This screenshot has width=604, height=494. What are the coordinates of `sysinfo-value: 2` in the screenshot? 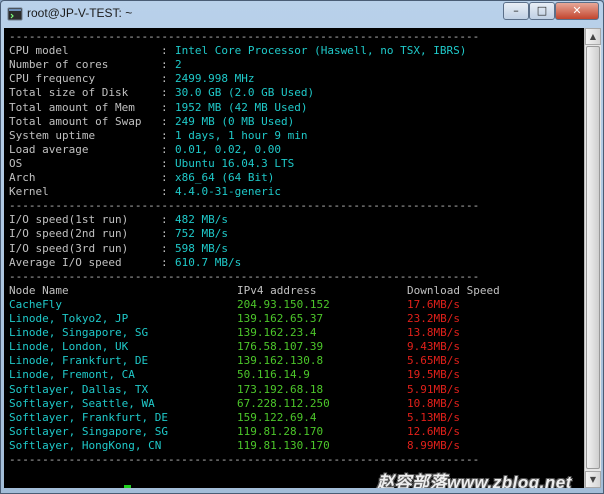 It's located at (178, 65).